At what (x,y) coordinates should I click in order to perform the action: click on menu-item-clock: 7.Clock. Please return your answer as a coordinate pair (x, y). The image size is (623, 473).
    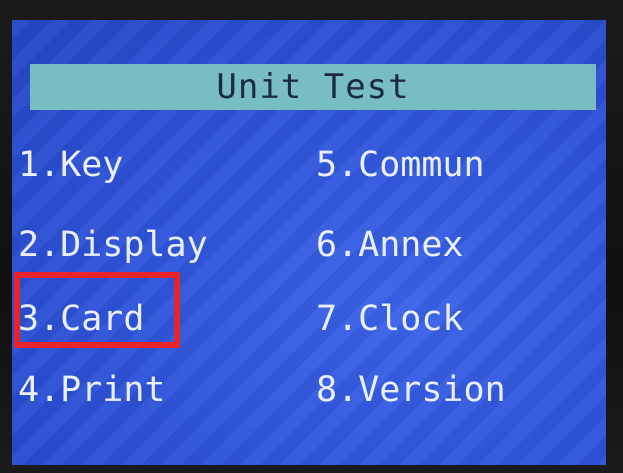
    Looking at the image, I should click on (390, 319).